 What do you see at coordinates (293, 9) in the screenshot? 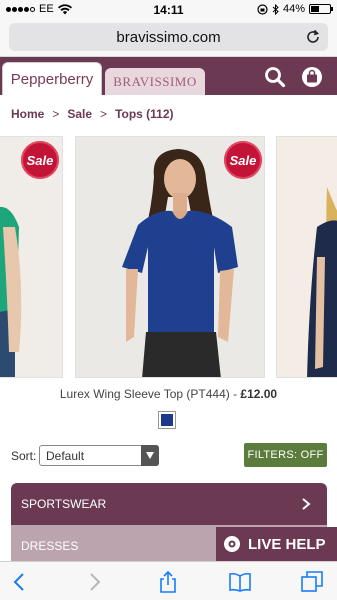
I see `battery-percent: 44%` at bounding box center [293, 9].